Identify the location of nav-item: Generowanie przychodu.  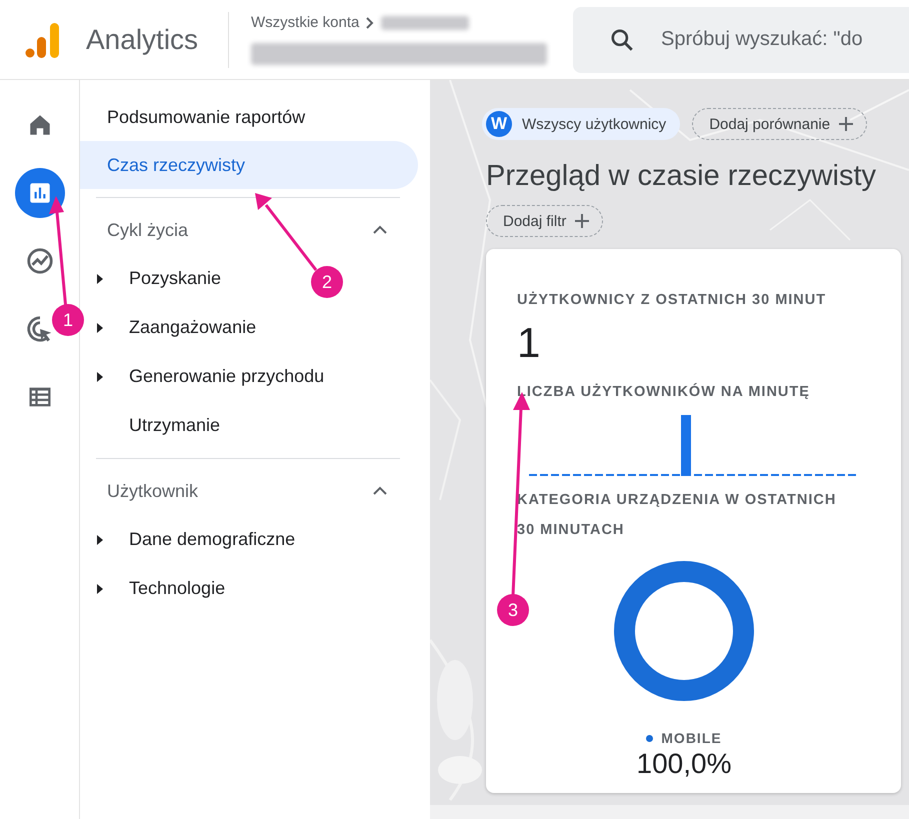
(226, 376).